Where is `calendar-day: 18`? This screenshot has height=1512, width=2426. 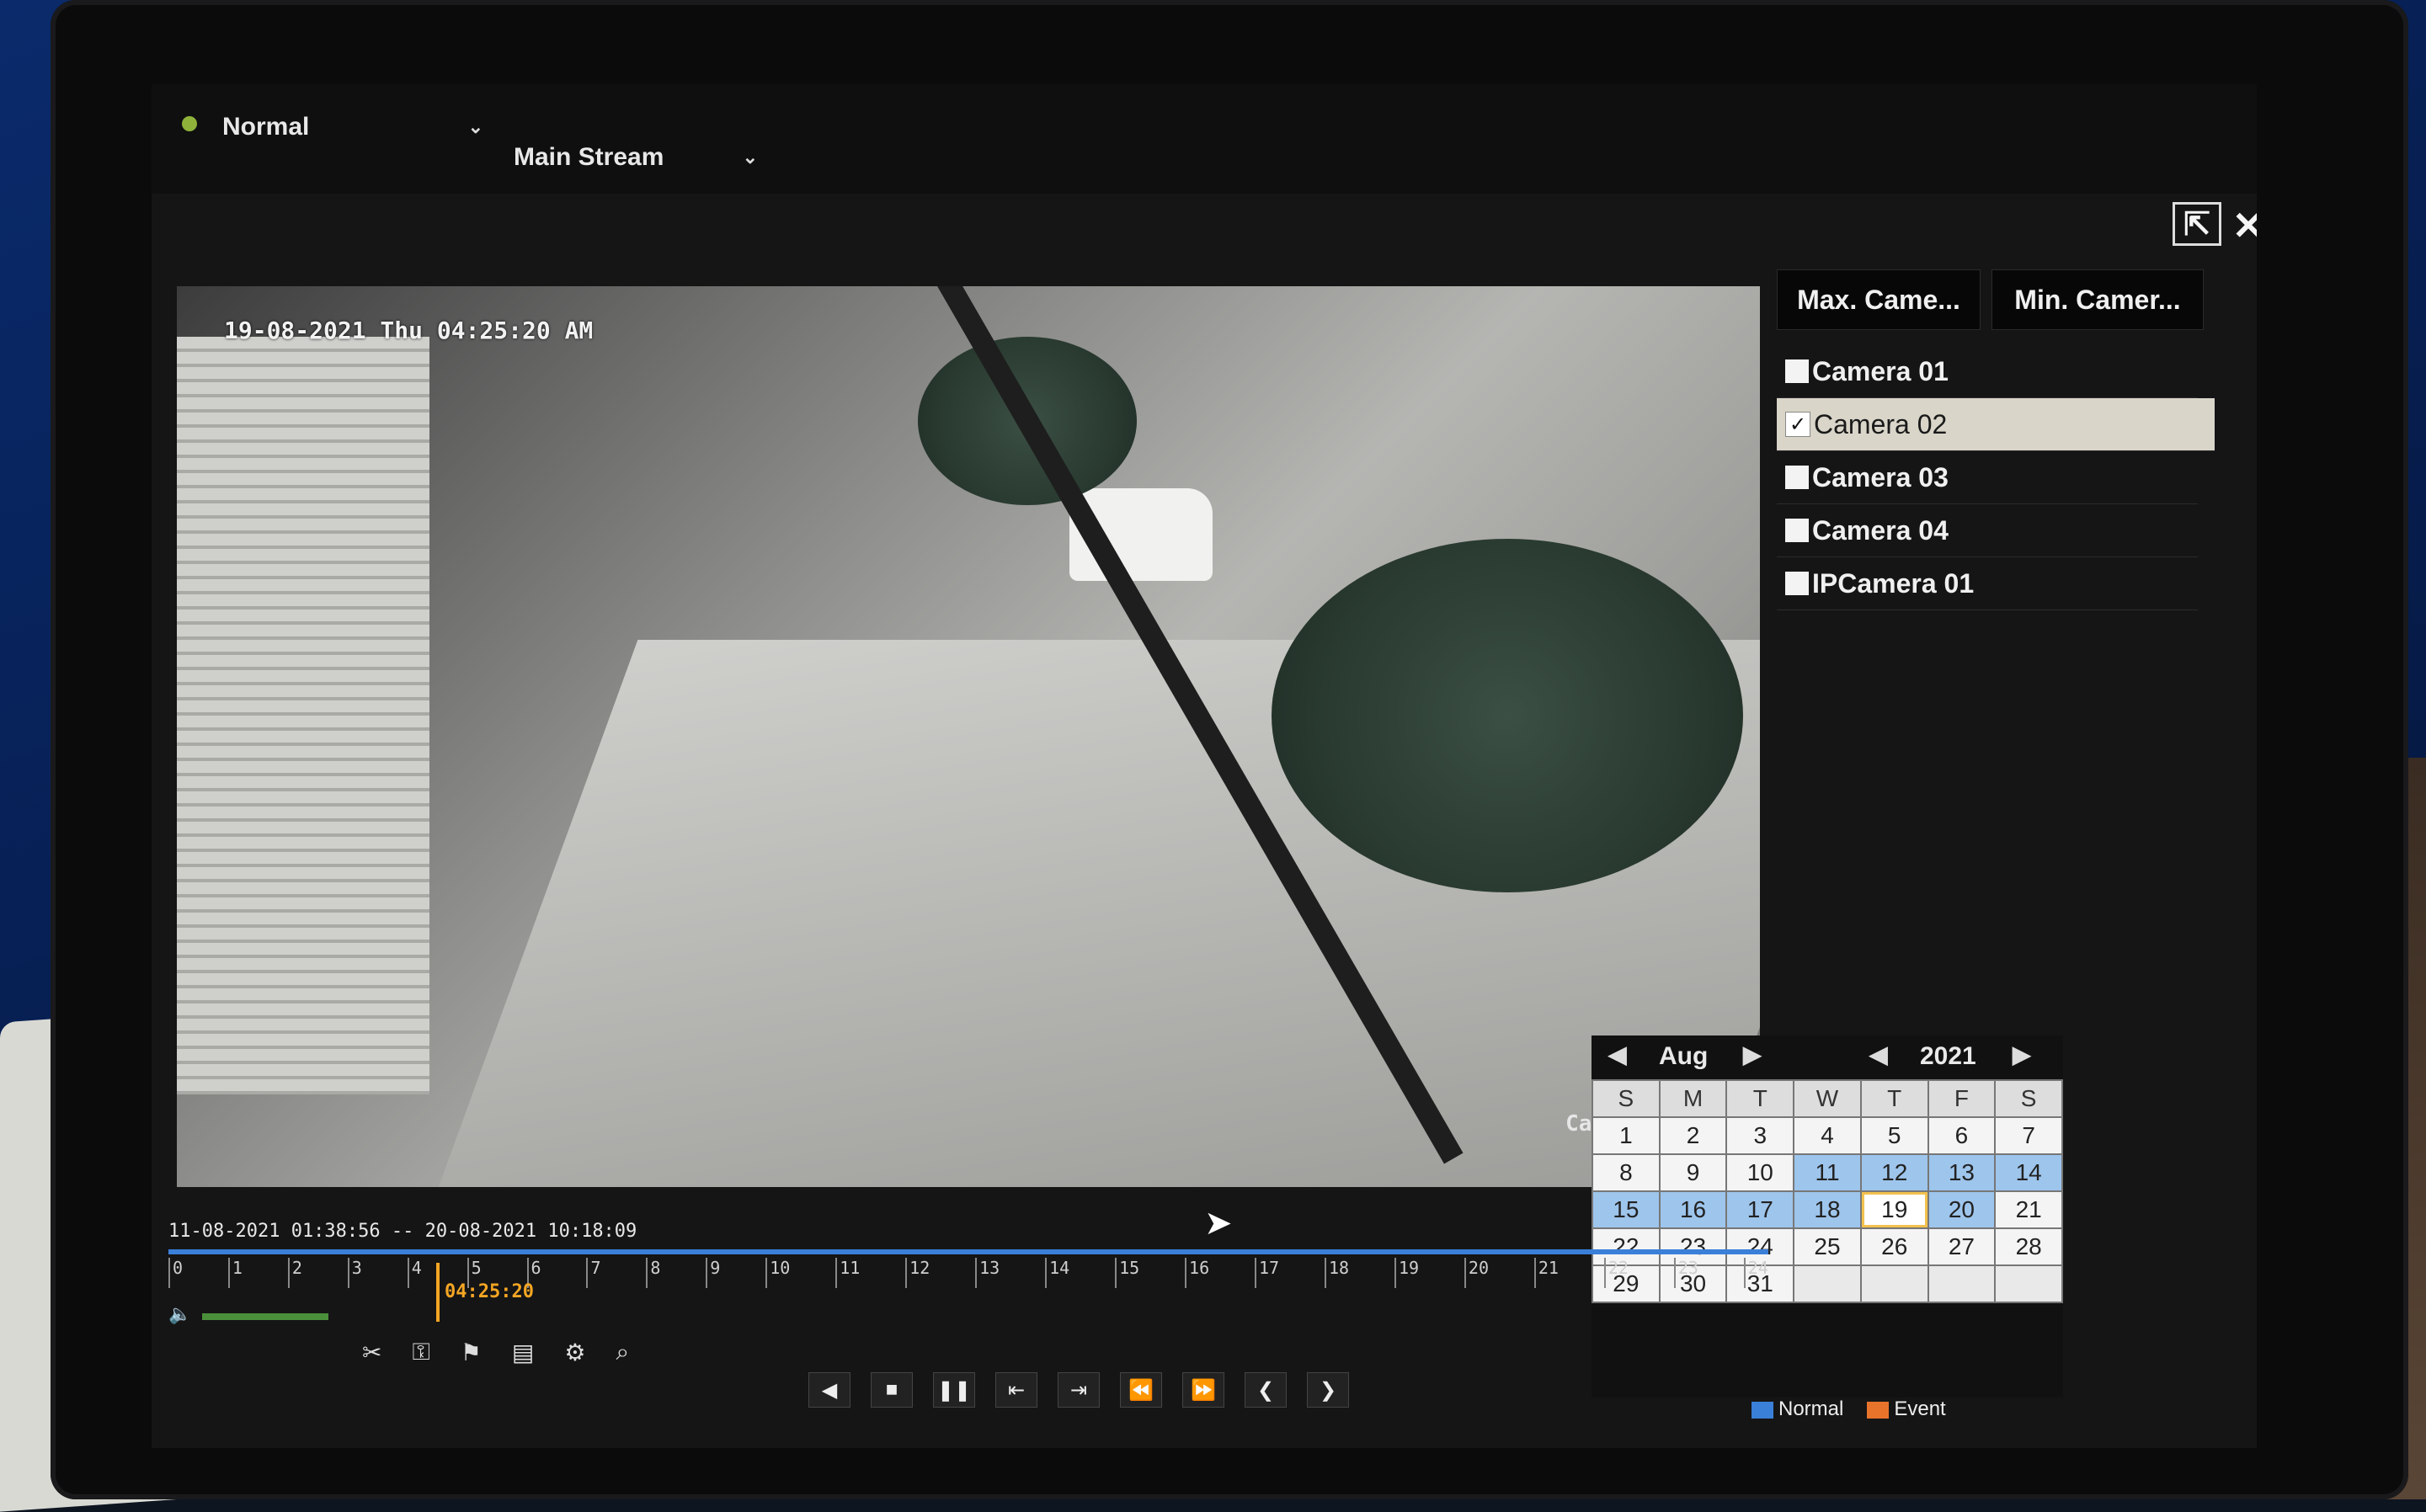
calendar-day: 18 is located at coordinates (1827, 1210).